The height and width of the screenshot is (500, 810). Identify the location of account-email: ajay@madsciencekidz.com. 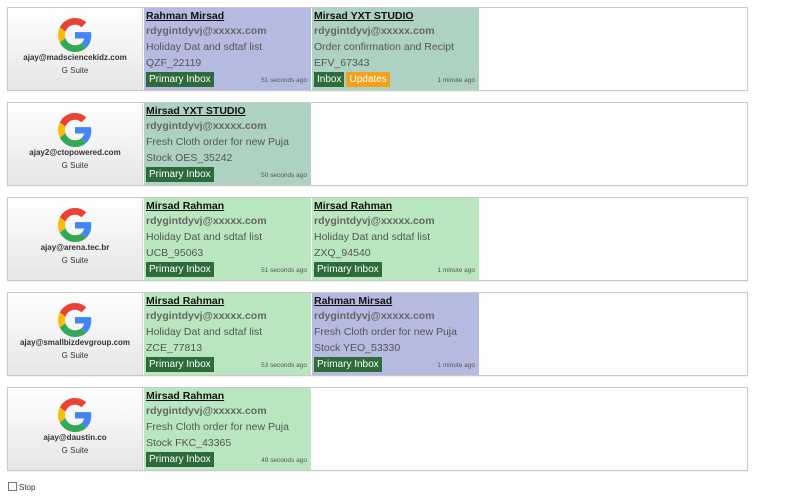
(75, 57).